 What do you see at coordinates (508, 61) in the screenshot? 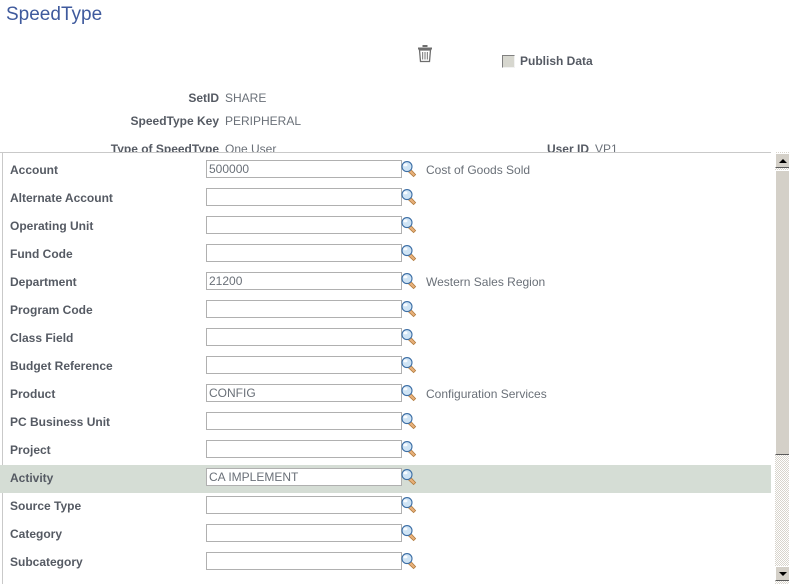
I see `publish-data-checkbox` at bounding box center [508, 61].